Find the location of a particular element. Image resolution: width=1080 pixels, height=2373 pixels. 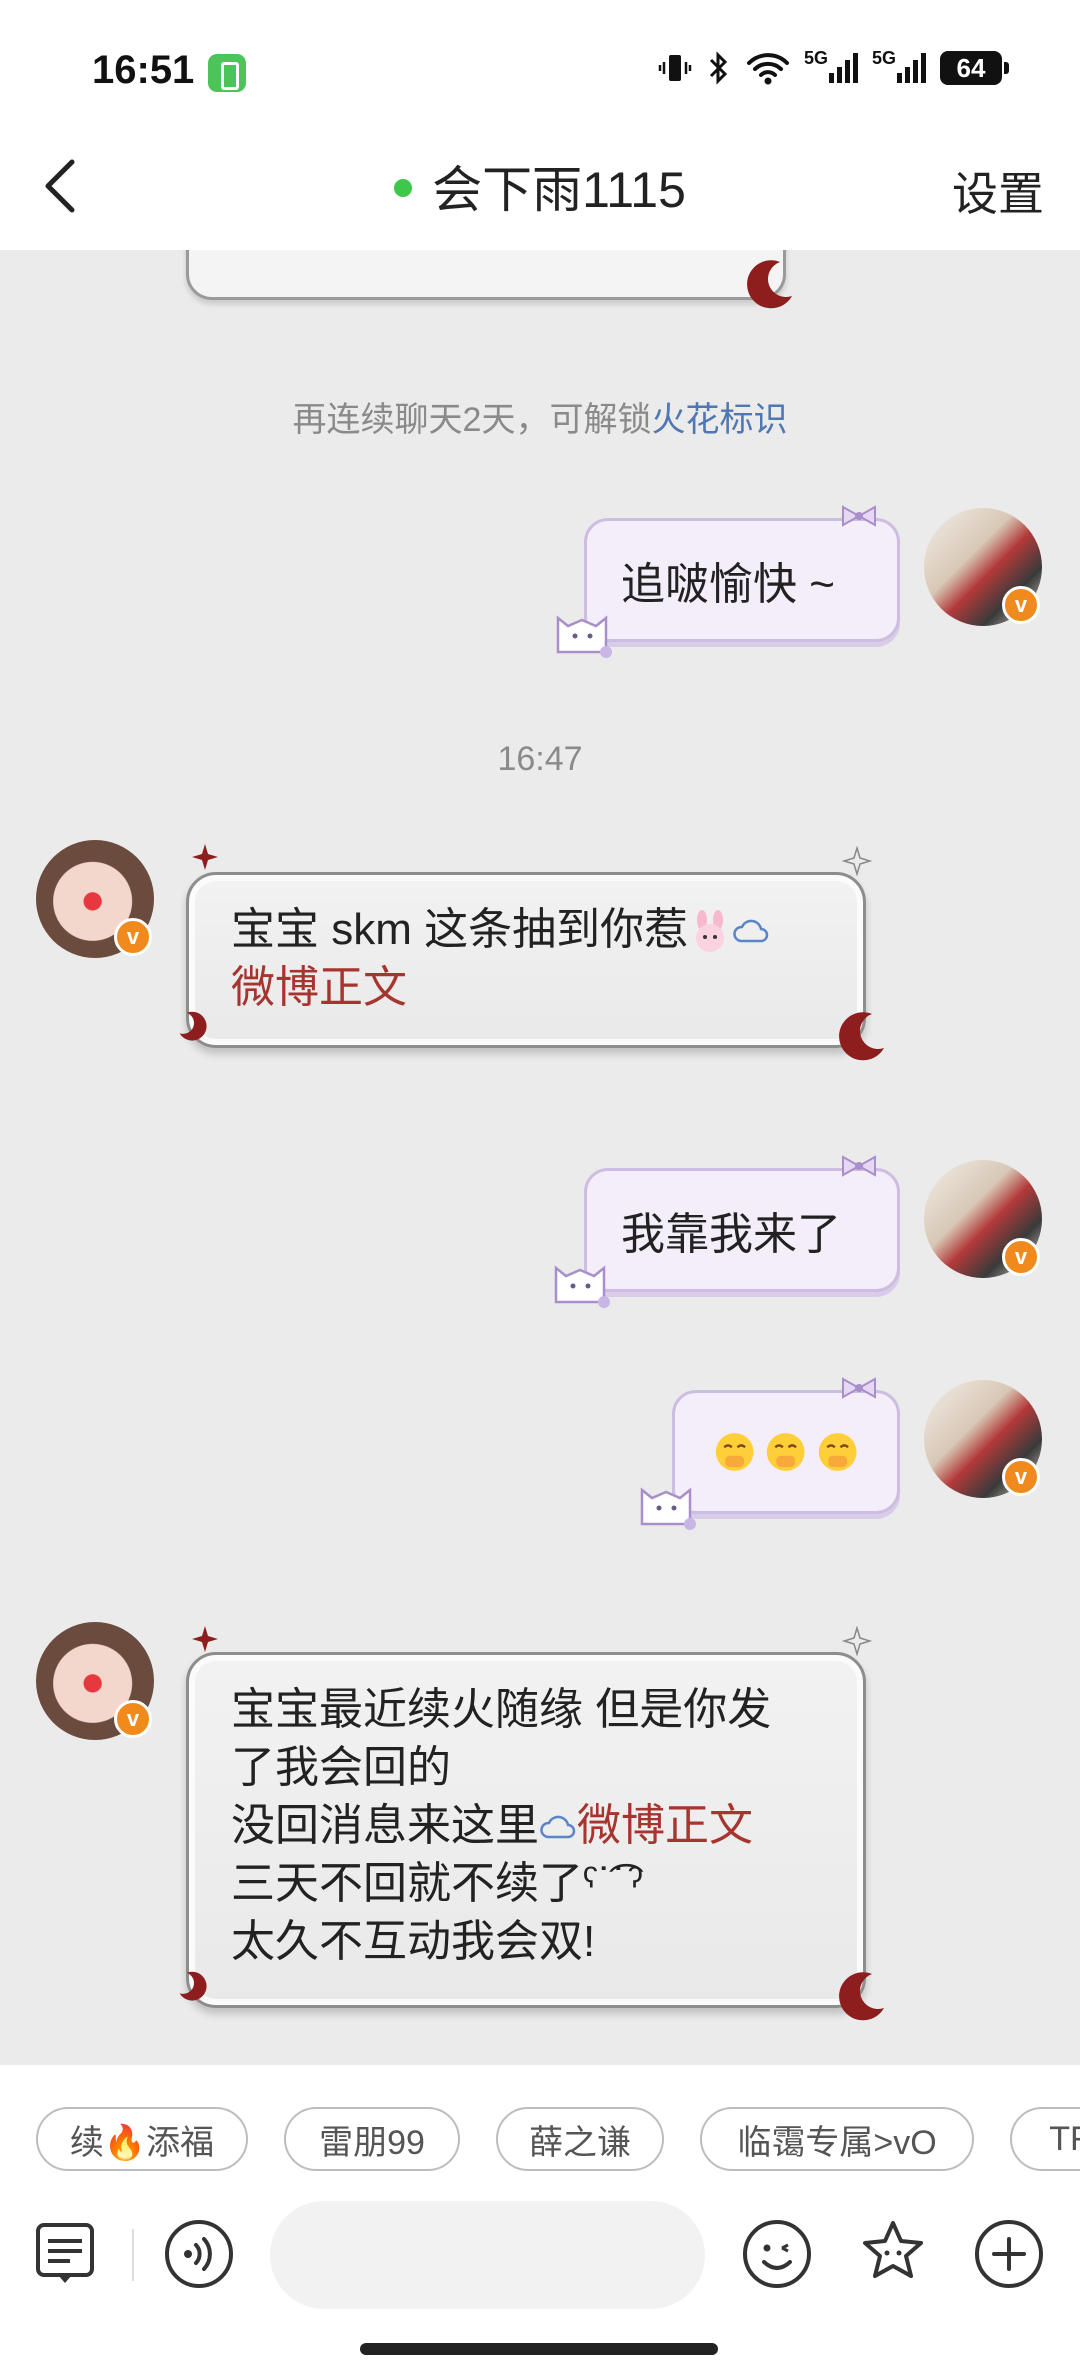

incoming-message-bubble: 宝宝 skm 这条抽到你惹 微博正文 is located at coordinates (526, 960).